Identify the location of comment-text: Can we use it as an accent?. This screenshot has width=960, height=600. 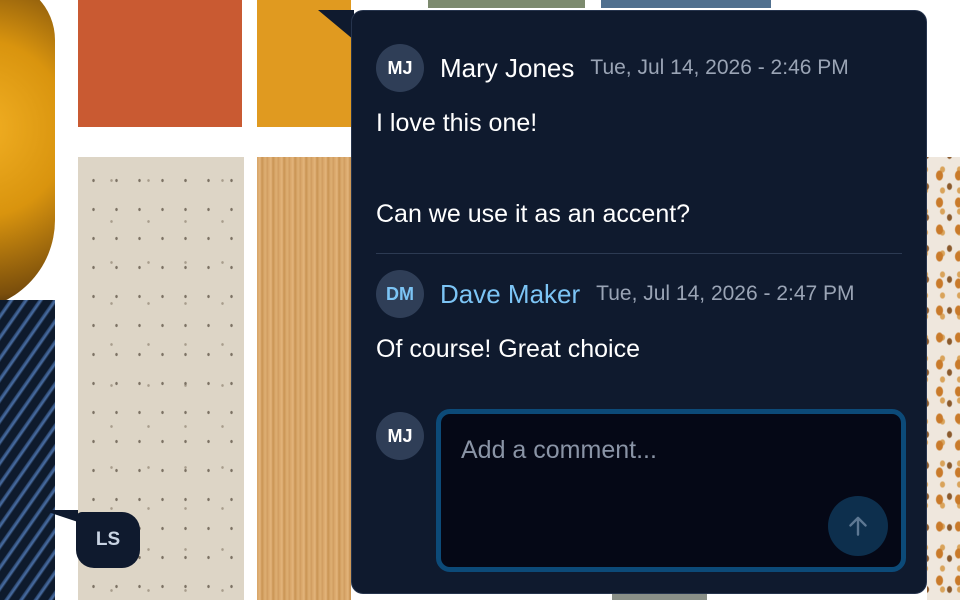
(533, 214).